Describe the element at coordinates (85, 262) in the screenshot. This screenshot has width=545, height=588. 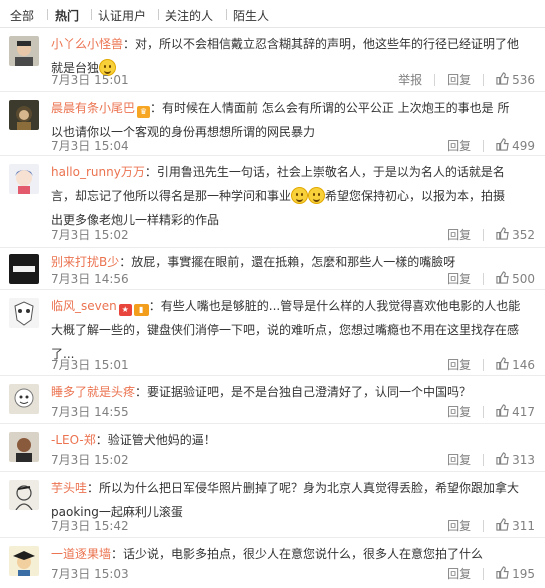
I see `comment-username: 别来打扰B少` at that location.